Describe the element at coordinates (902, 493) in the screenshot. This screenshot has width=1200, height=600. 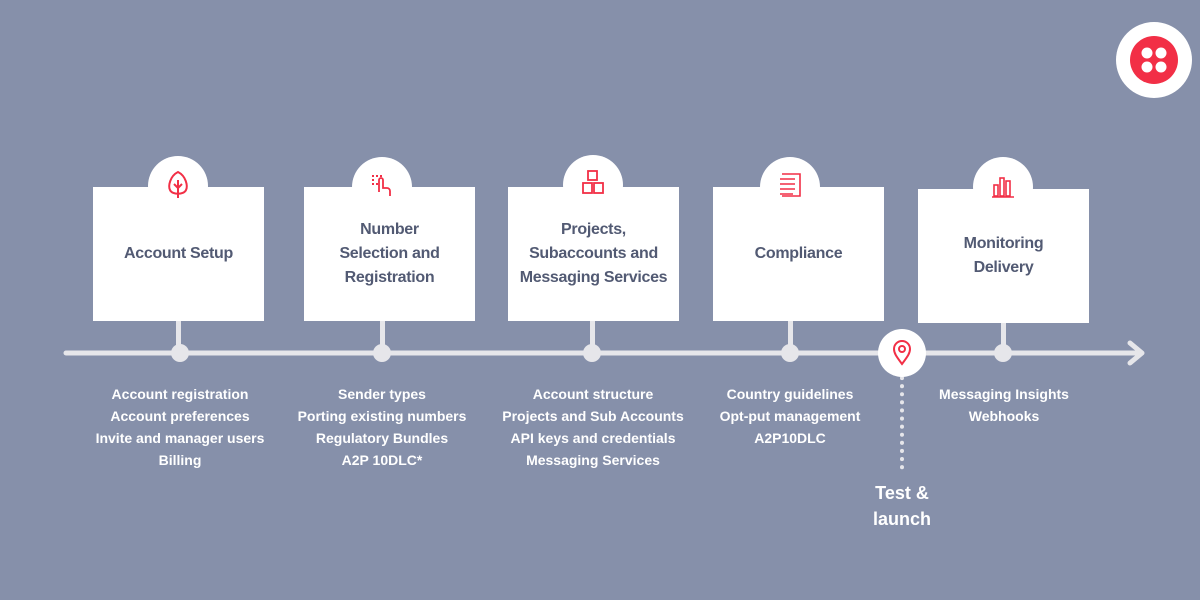
I see `milestone-label-line: Test &` at that location.